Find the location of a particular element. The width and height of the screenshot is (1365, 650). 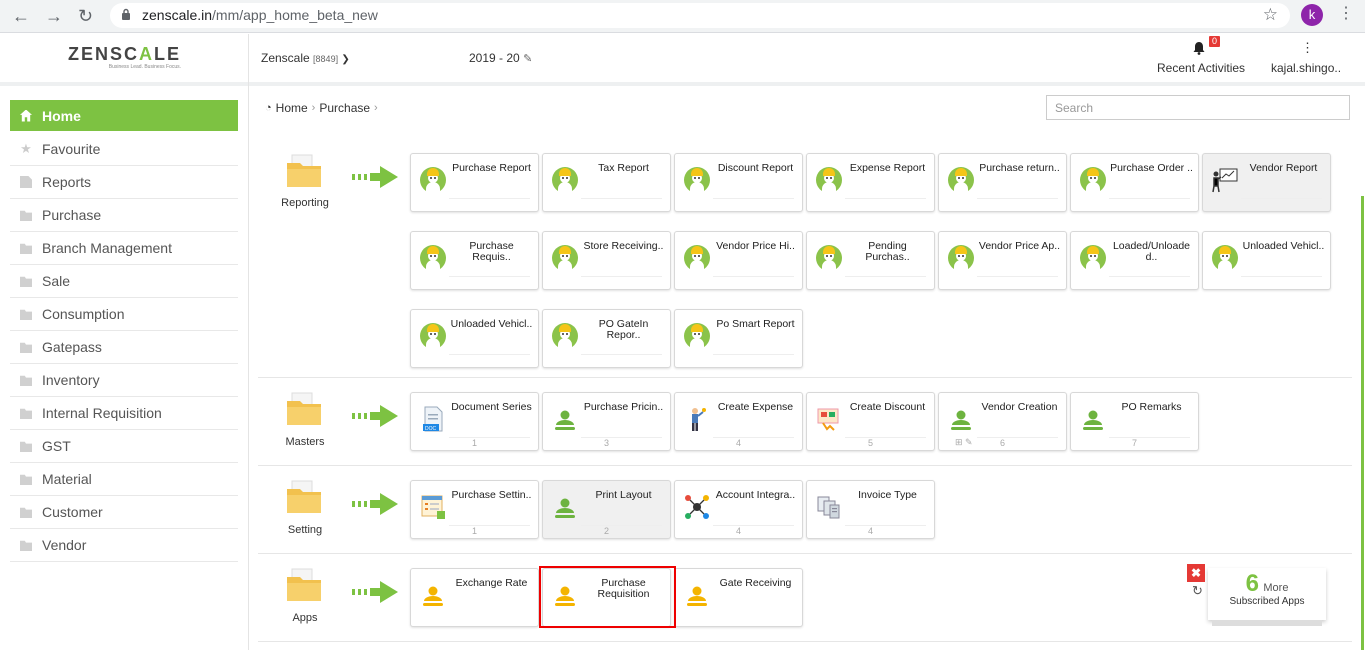

svg-text: DOC is located at coordinates (431, 429).